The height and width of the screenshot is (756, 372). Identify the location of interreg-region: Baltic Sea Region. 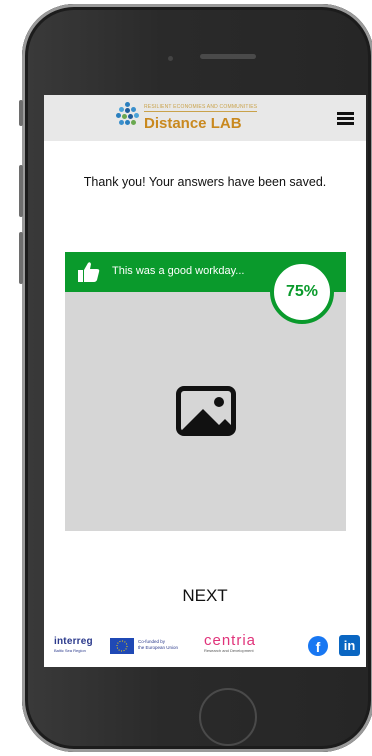
(70, 650).